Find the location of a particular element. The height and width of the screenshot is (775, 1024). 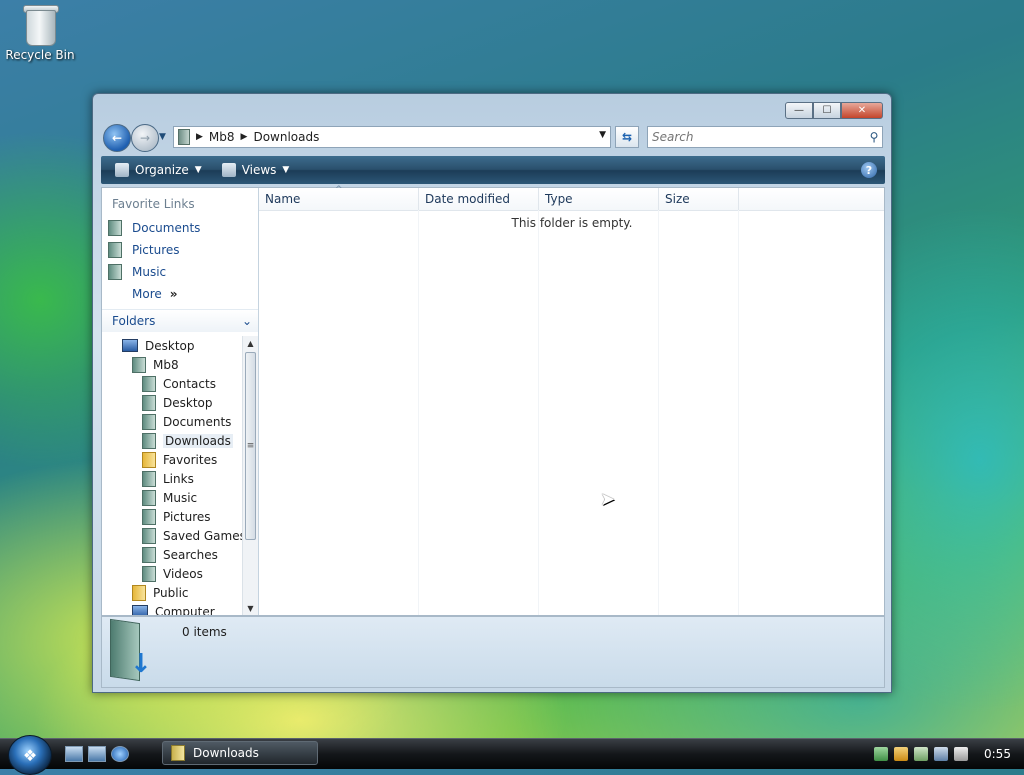

tree-item-pictures: Pictures is located at coordinates (172, 516).